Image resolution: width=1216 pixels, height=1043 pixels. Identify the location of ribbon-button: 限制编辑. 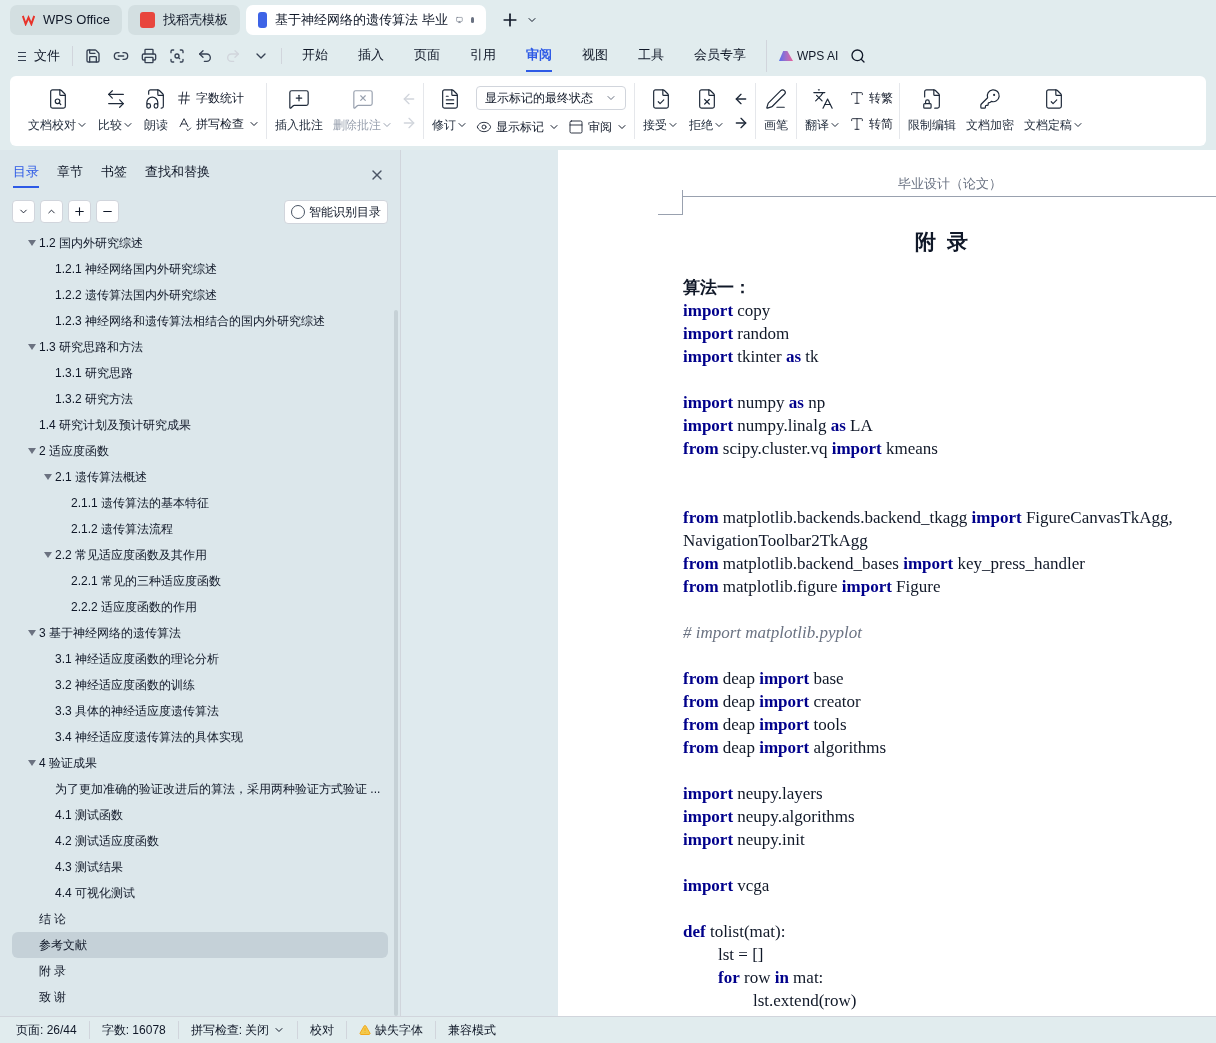
(932, 111).